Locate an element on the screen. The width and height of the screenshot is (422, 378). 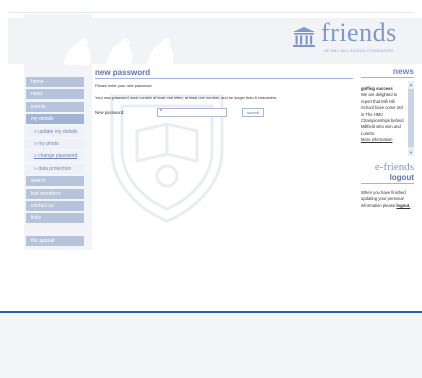
title-divider is located at coordinates (224, 78).